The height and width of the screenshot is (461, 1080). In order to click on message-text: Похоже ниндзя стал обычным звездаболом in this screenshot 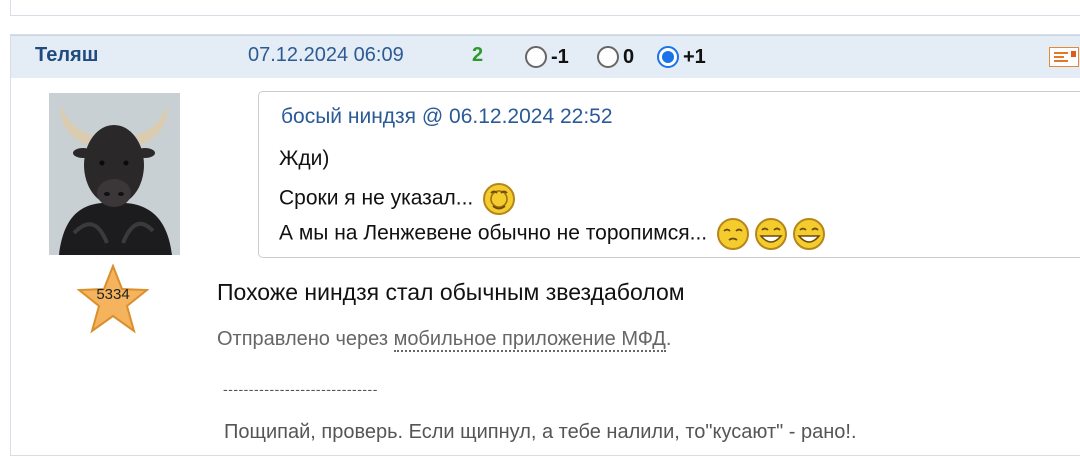, I will do `click(451, 292)`.